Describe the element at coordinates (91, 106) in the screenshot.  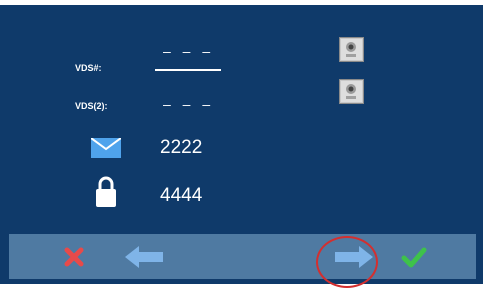
I see `vds2-label: VDS(2):` at that location.